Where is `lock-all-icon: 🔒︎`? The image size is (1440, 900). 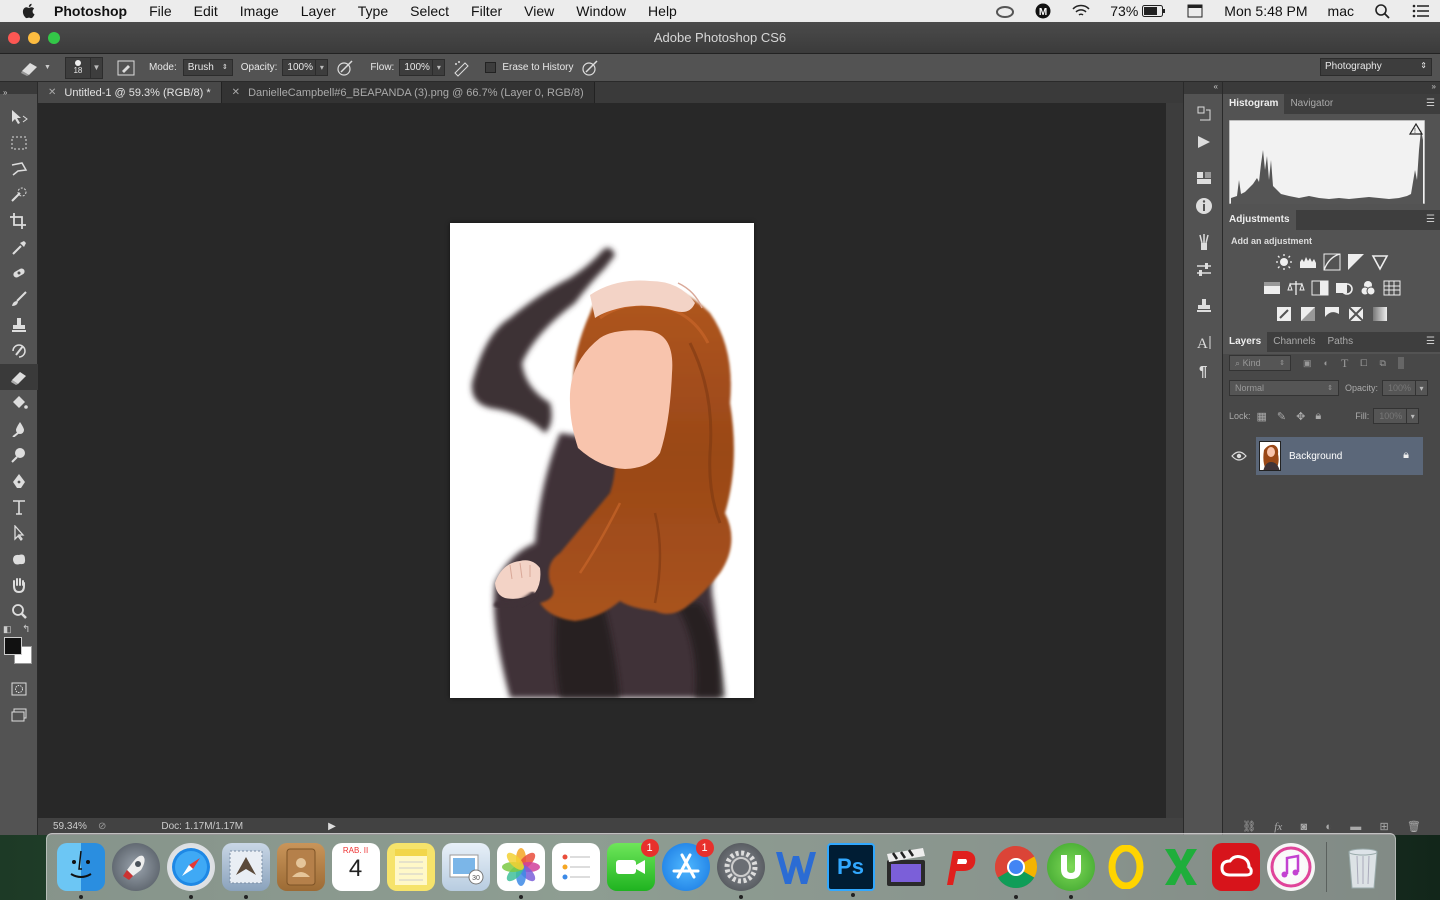
lock-all-icon: 🔒︎ is located at coordinates (1318, 416).